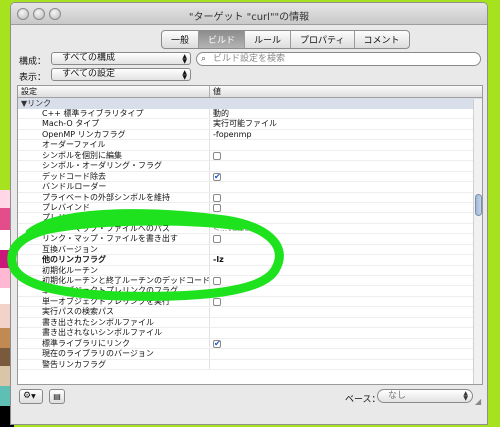  What do you see at coordinates (249, 59) in the screenshot?
I see `search-placeholder: ビルド設定を検索` at bounding box center [249, 59].